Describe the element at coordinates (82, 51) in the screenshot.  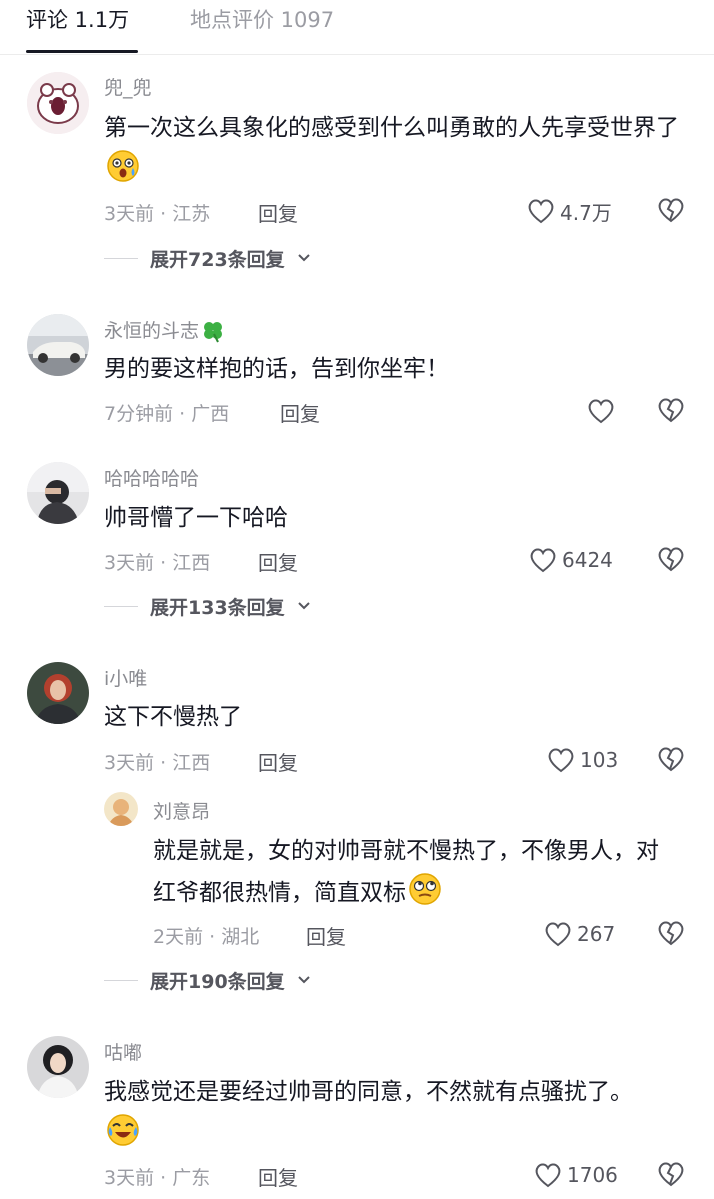
I see `active-tab-indicator` at that location.